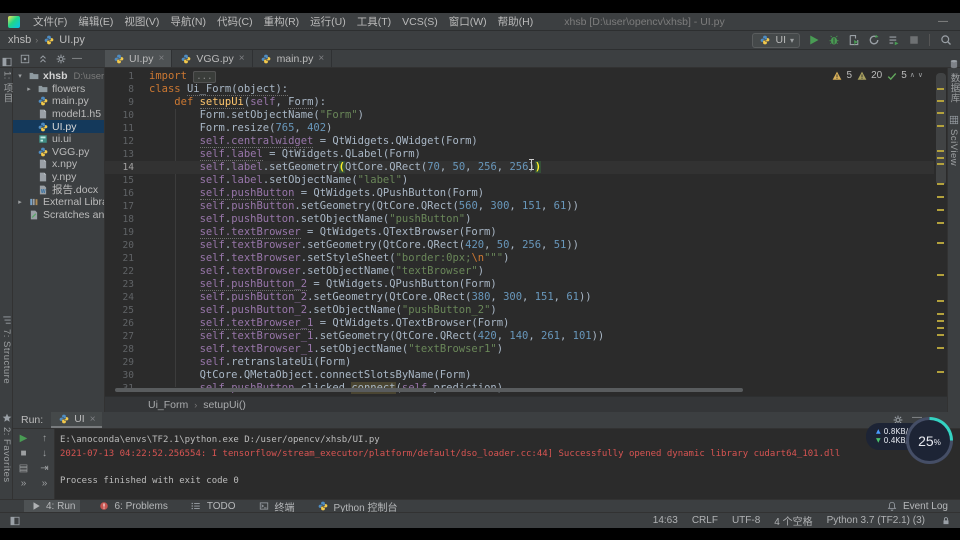 The image size is (960, 540). What do you see at coordinates (519, 154) in the screenshot?
I see `code-line-13: 13 self.label = QtWidgets.QLabel(Form)` at bounding box center [519, 154].